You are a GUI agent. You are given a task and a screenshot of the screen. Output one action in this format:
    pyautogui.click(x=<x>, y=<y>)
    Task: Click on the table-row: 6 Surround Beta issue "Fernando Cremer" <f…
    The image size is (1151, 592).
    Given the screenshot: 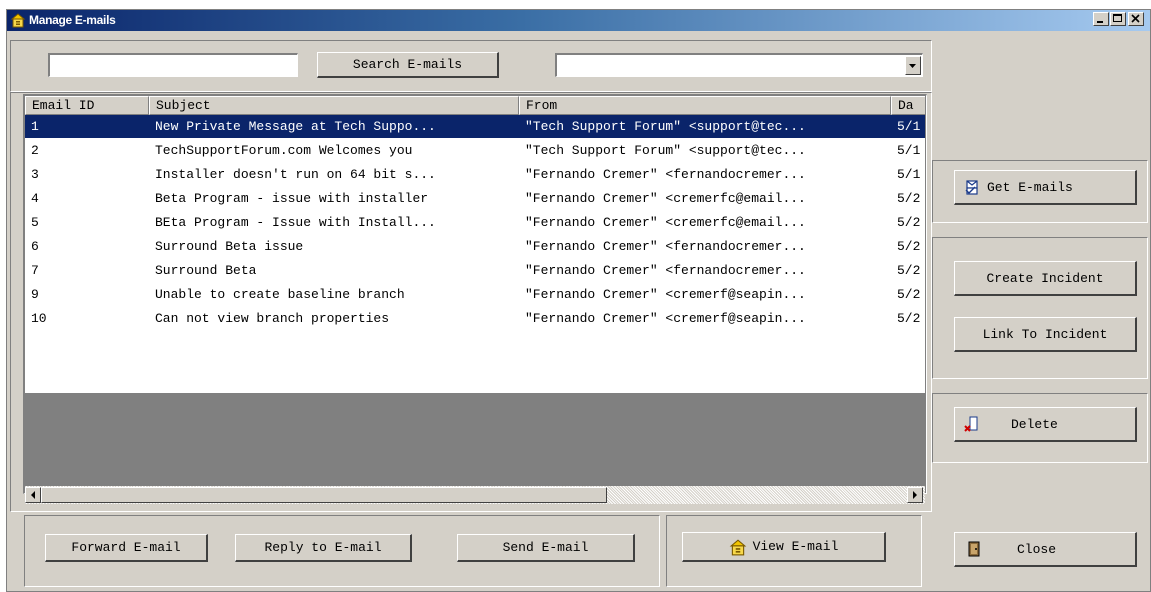 What is the action you would take?
    pyautogui.click(x=475, y=246)
    